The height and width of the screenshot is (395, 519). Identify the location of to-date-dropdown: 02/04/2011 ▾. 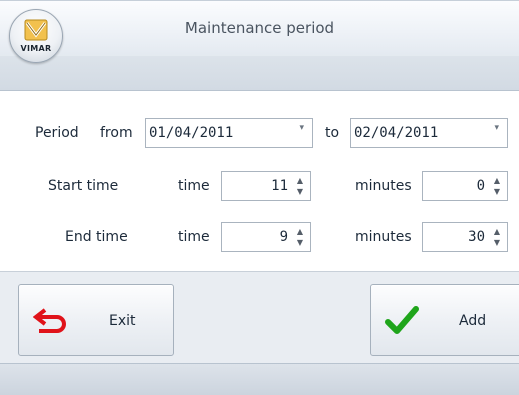
(429, 133).